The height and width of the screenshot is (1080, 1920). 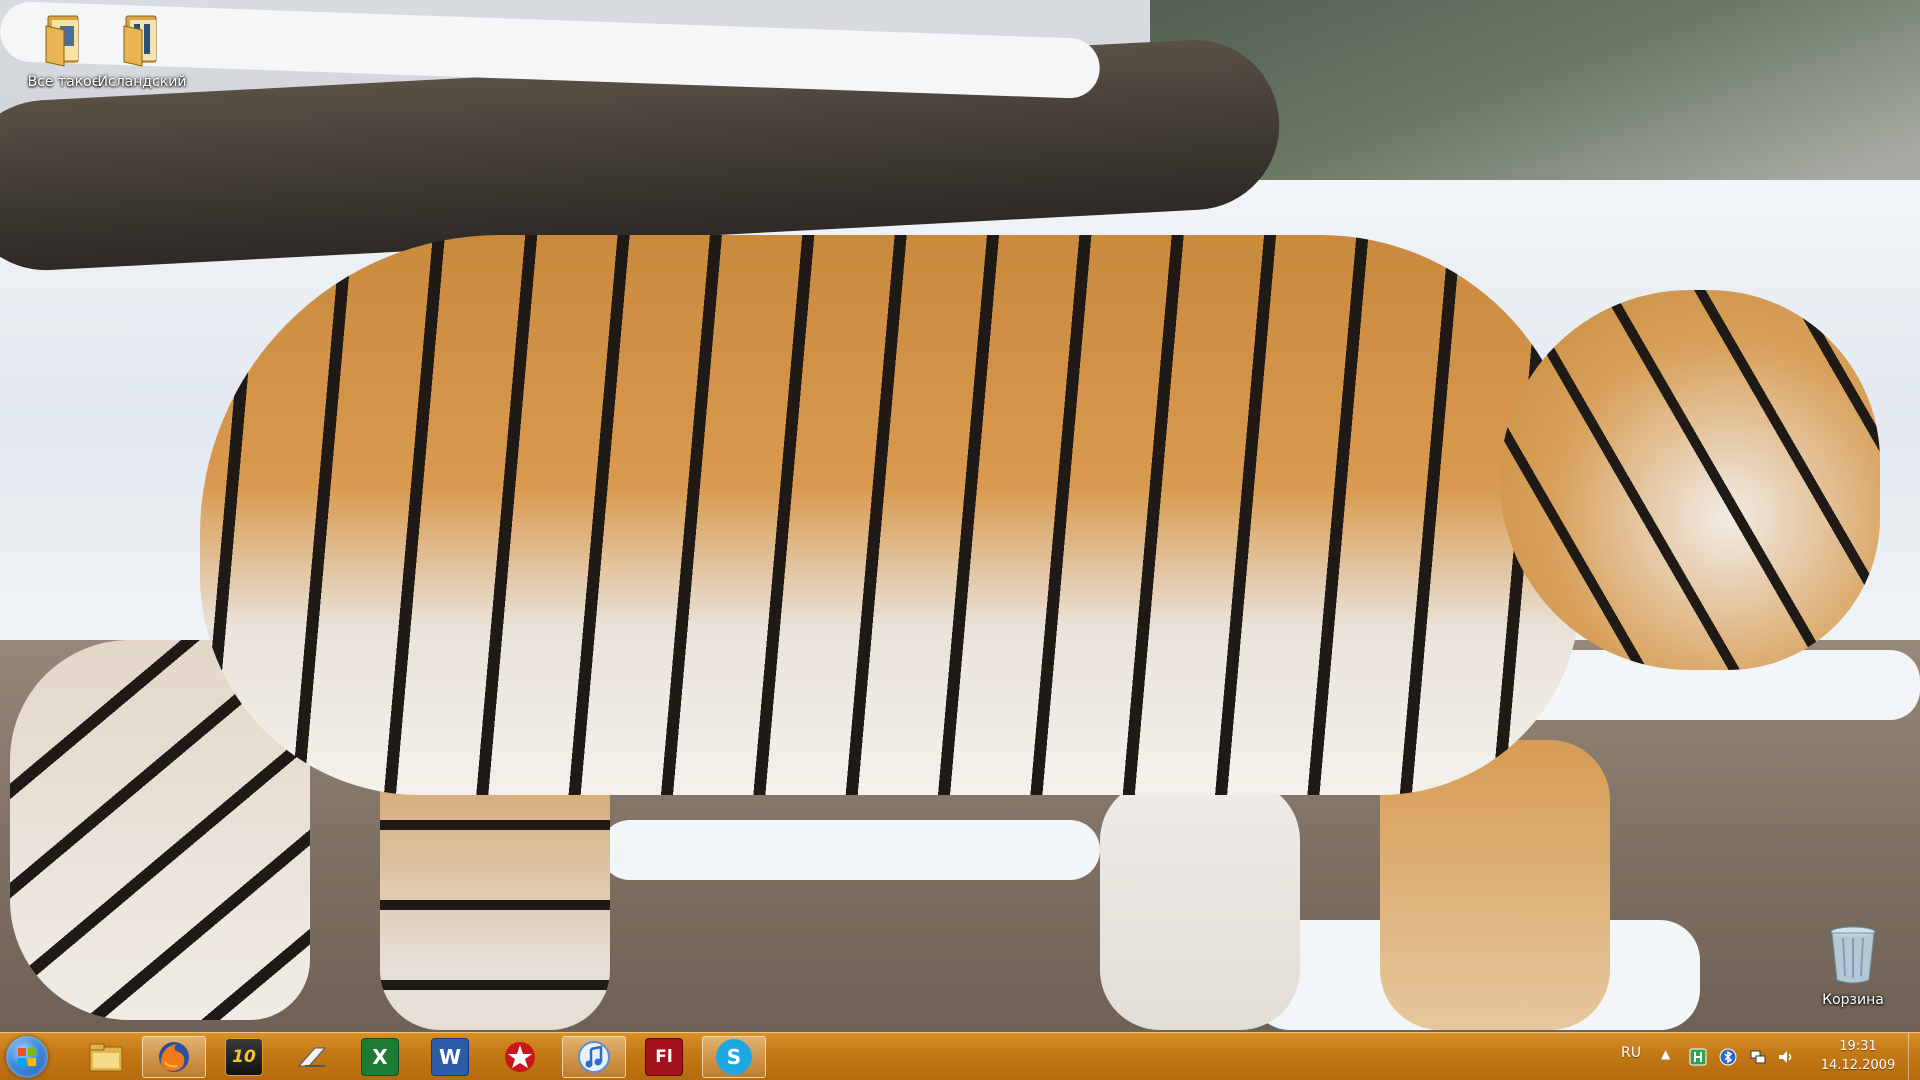 What do you see at coordinates (850, 850) in the screenshot?
I see `wallpaper-snow-patch` at bounding box center [850, 850].